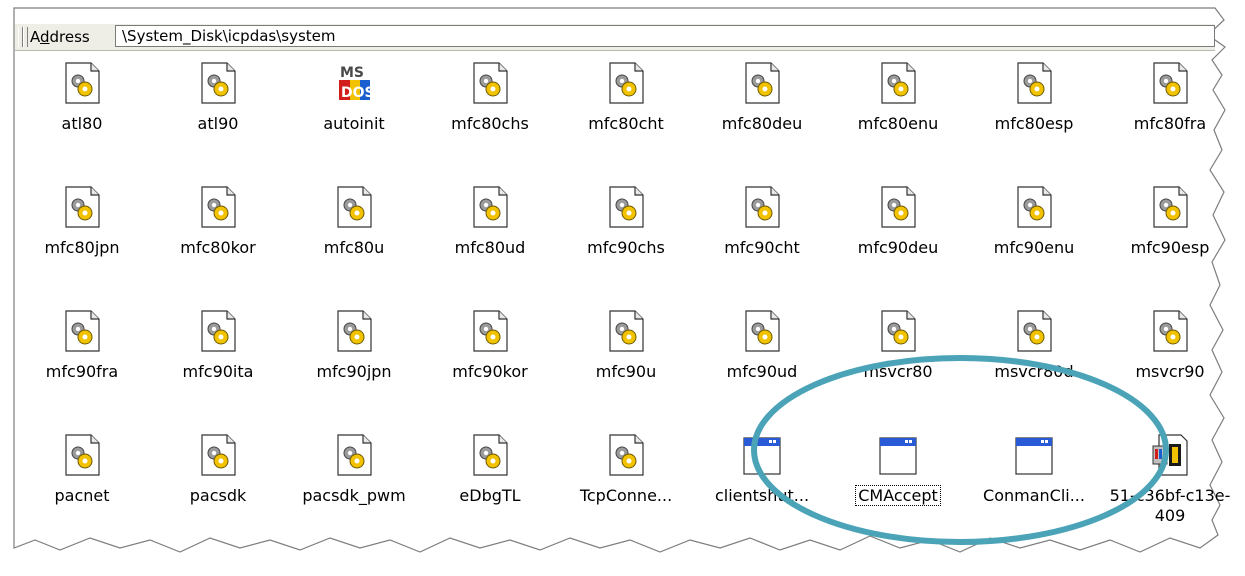  I want to click on file-icon-label: atl80, so click(82, 124).